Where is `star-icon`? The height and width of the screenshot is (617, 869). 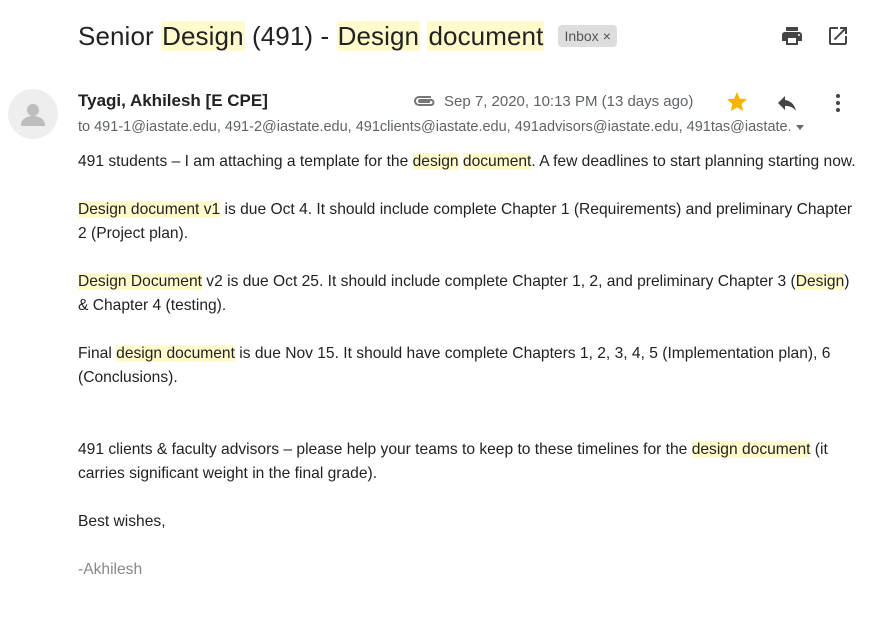 star-icon is located at coordinates (737, 102).